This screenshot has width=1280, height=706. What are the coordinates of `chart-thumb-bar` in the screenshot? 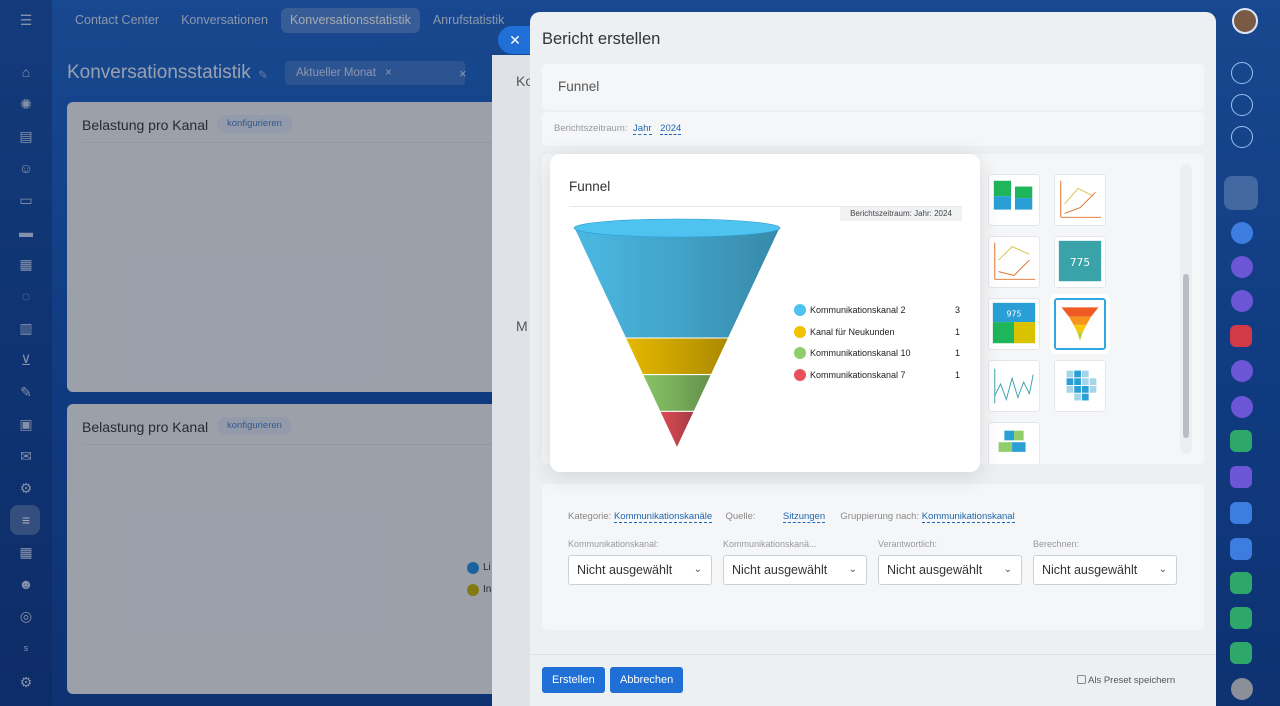 It's located at (1014, 200).